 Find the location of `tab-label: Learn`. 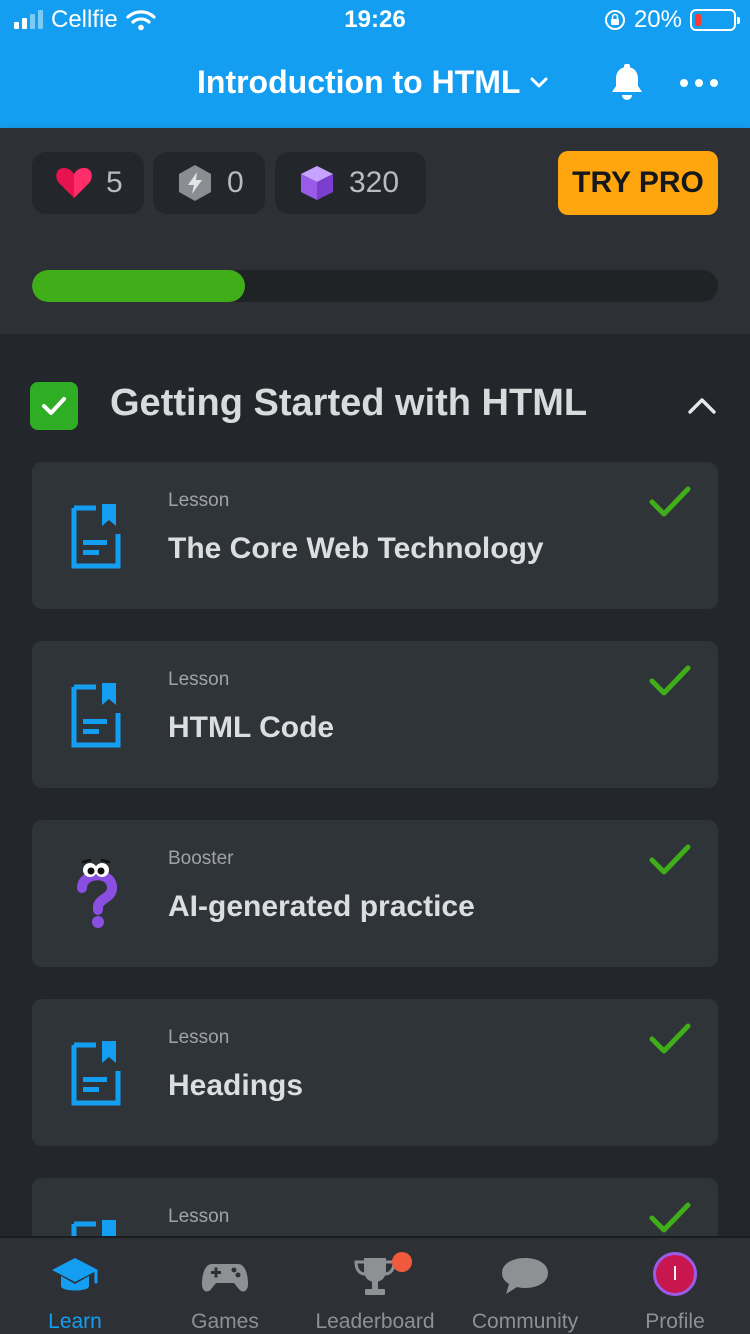

tab-label: Learn is located at coordinates (75, 1321).